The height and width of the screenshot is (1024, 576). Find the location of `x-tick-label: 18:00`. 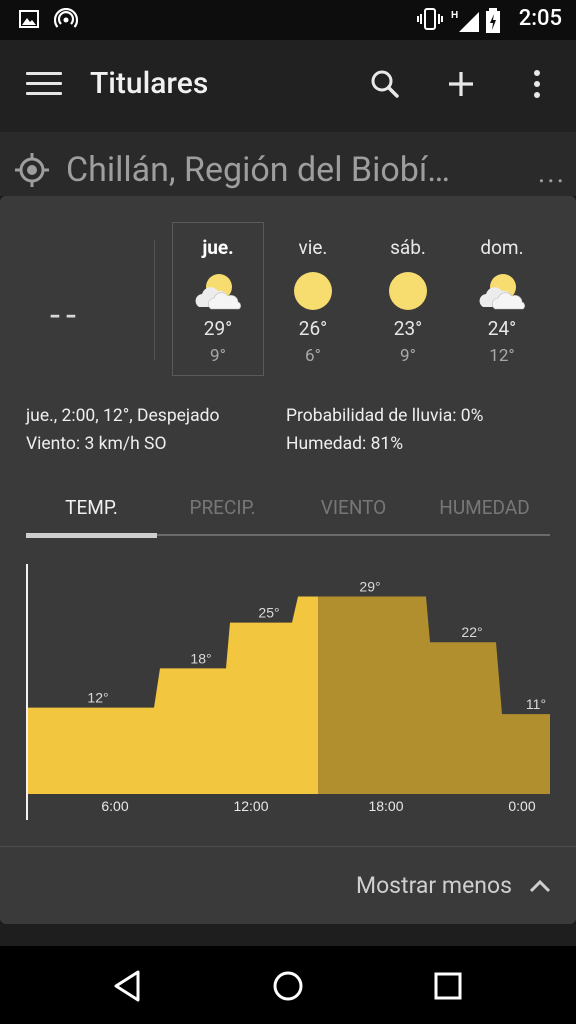

x-tick-label: 18:00 is located at coordinates (385, 806).